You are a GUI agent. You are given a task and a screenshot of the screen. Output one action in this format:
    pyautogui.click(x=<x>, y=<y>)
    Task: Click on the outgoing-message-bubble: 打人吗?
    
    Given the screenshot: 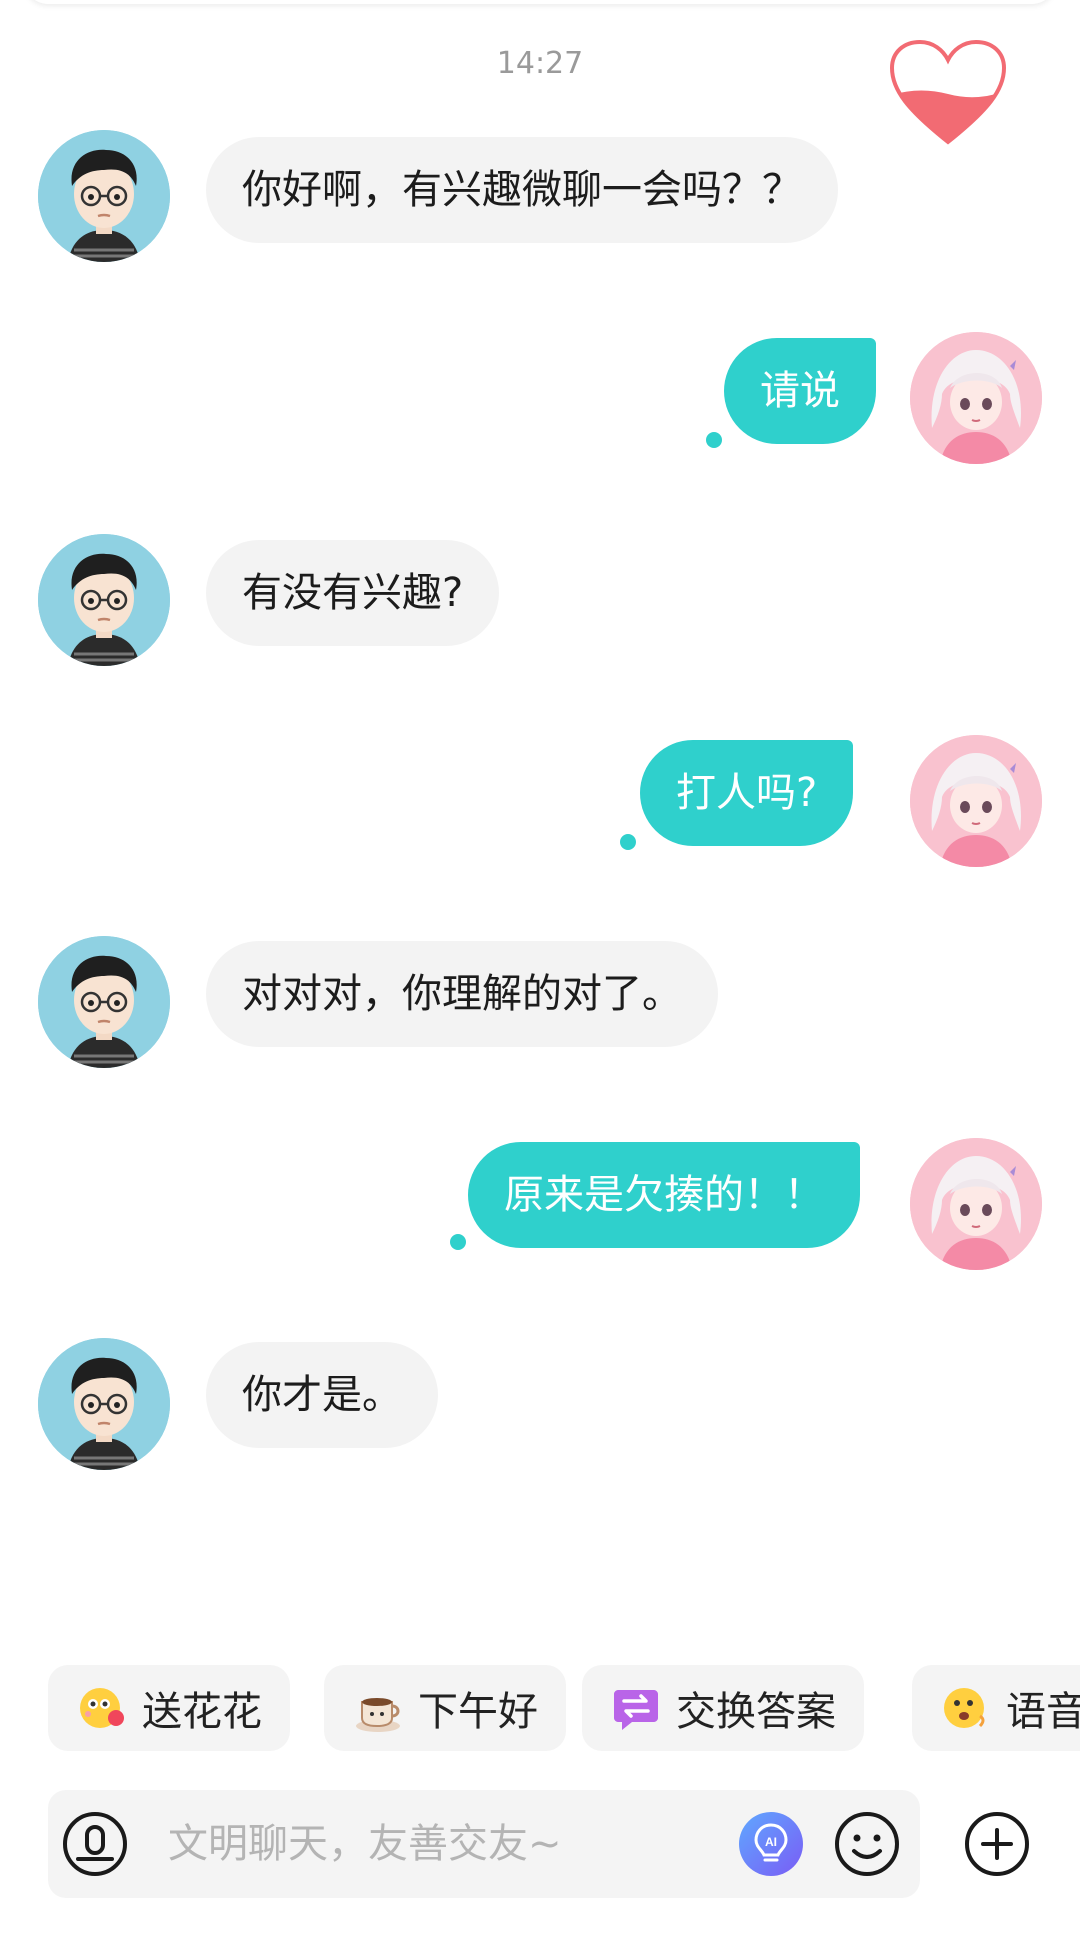 What is the action you would take?
    pyautogui.click(x=747, y=793)
    